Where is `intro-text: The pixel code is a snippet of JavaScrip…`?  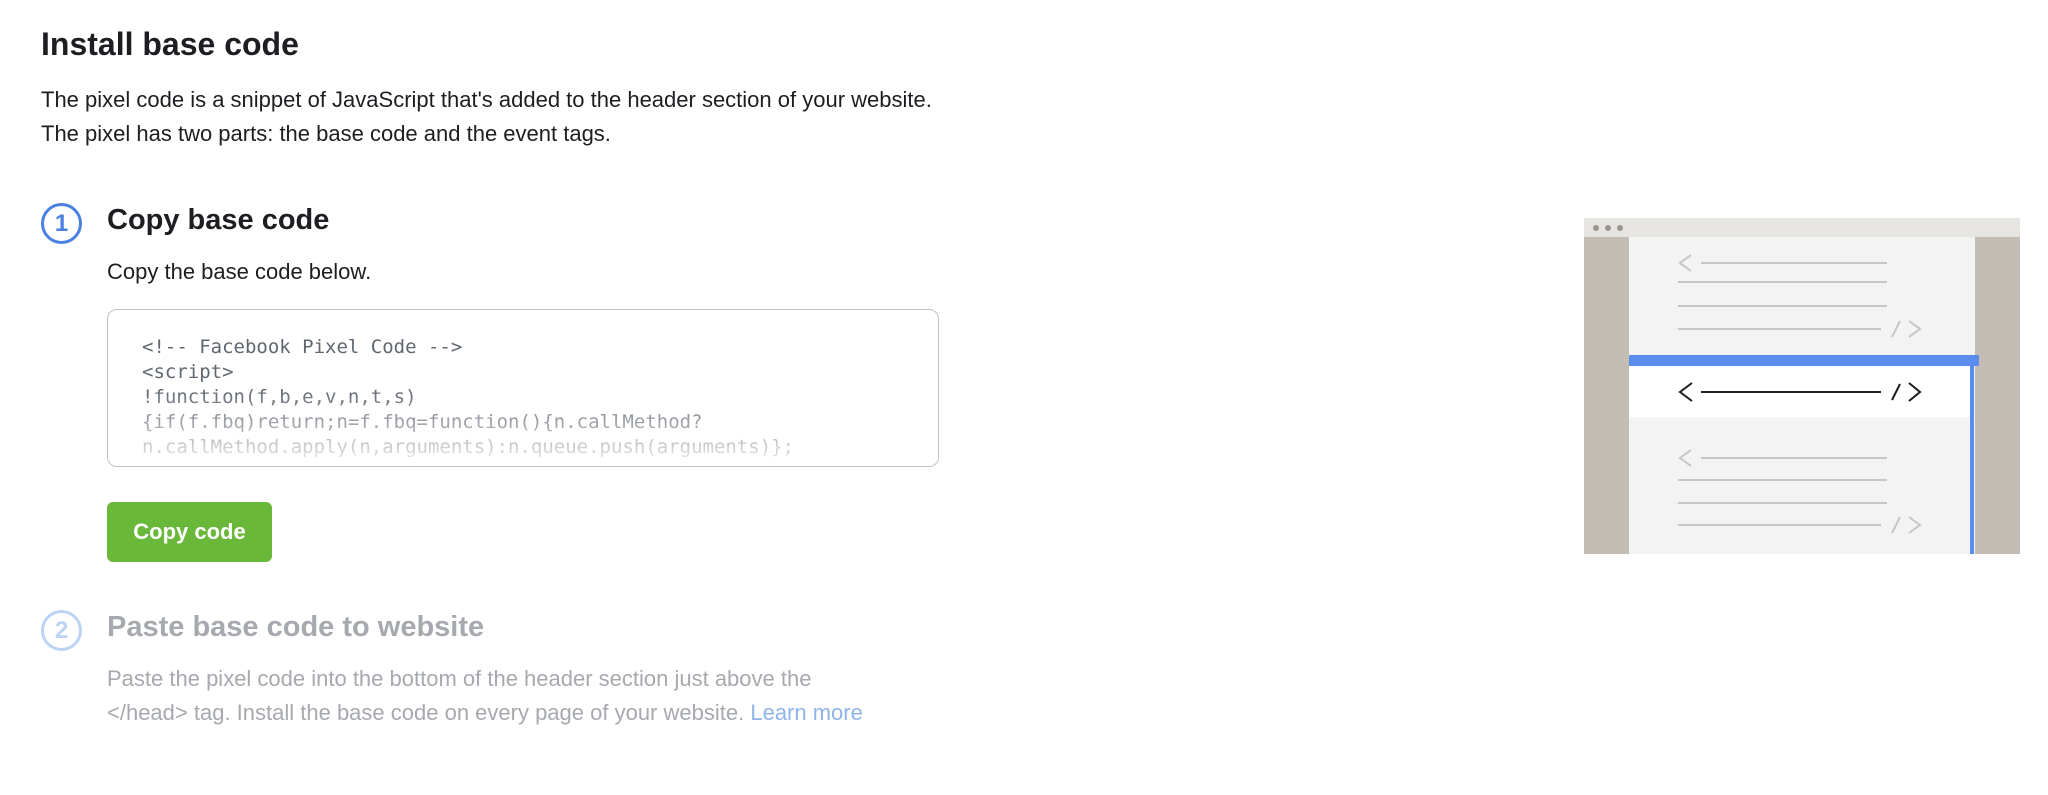 intro-text: The pixel code is a snippet of JavaScrip… is located at coordinates (486, 117).